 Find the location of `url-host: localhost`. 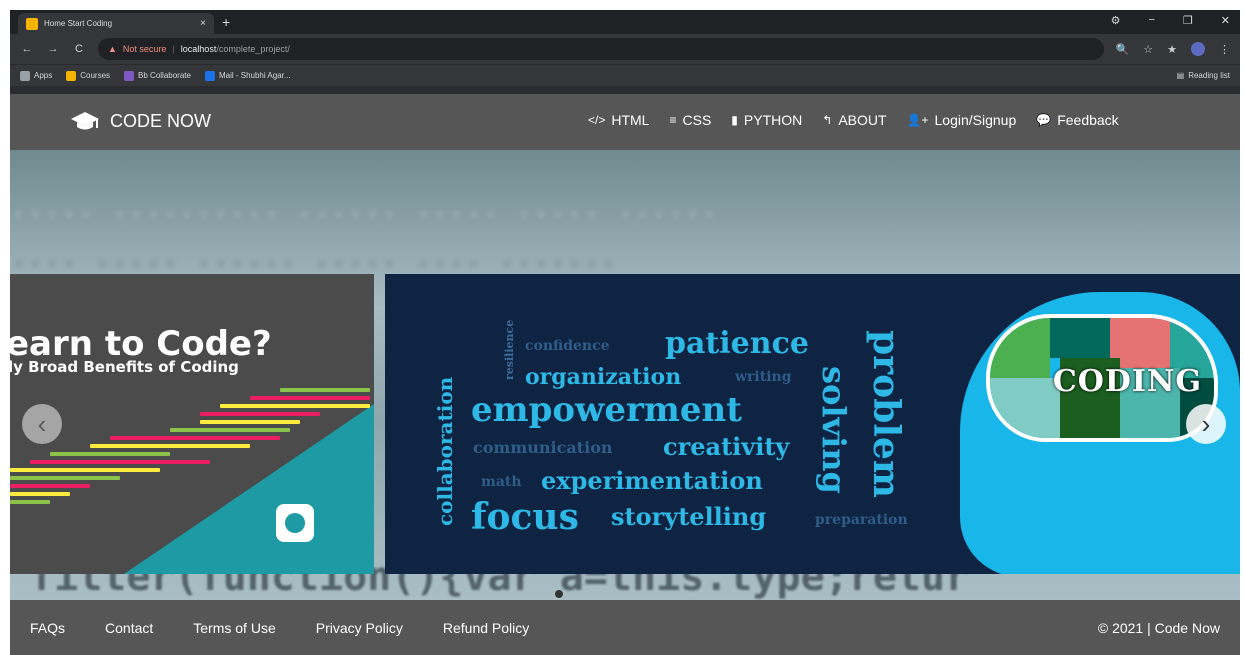

url-host: localhost is located at coordinates (198, 49).